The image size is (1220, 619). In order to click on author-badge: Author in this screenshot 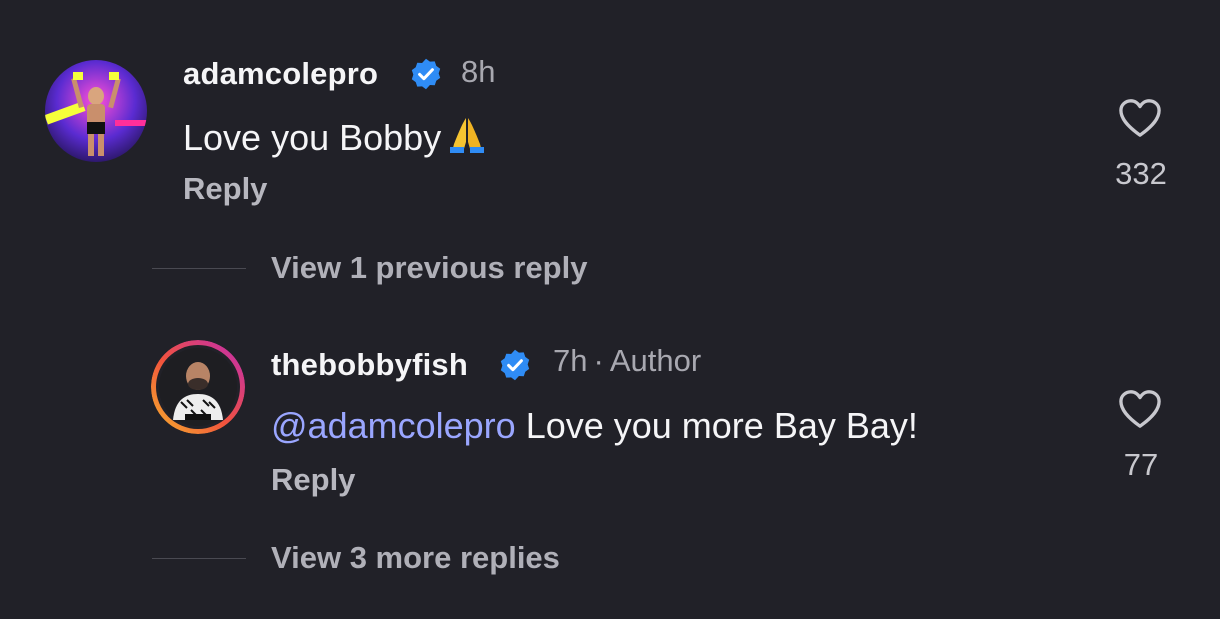, I will do `click(655, 360)`.